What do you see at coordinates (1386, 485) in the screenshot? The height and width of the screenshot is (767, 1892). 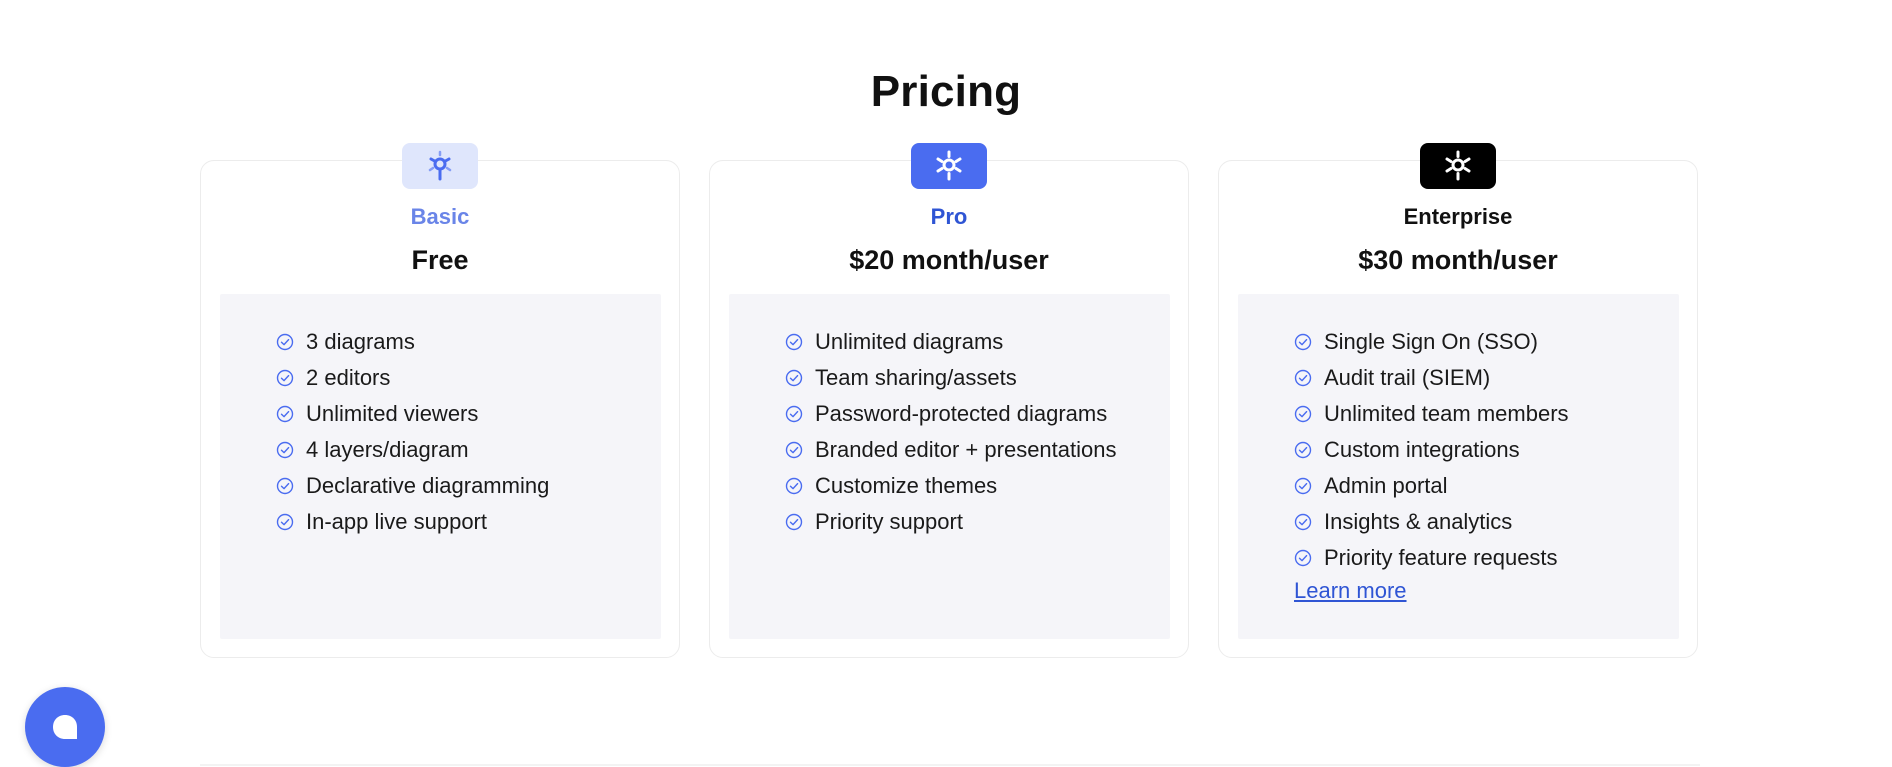 I see `feature-label: Admin portal` at bounding box center [1386, 485].